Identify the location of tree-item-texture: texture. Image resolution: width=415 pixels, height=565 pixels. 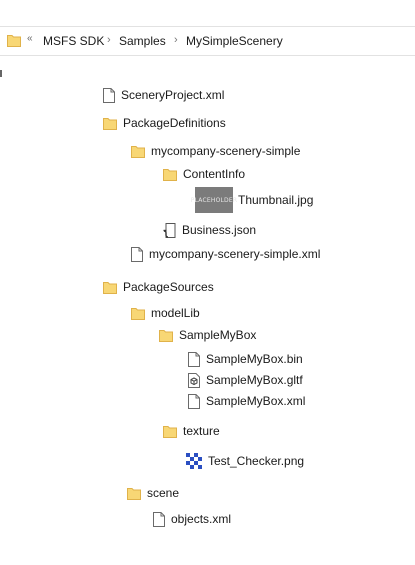
(191, 431).